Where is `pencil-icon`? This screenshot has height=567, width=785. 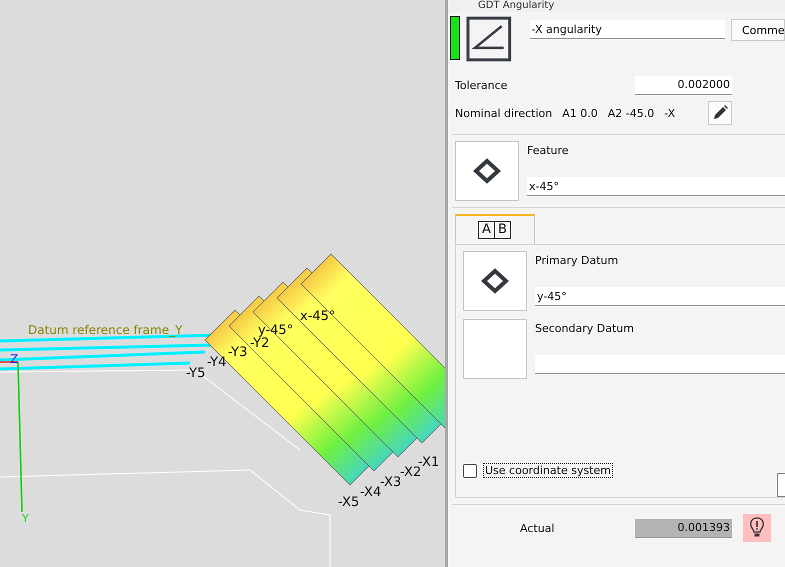 pencil-icon is located at coordinates (720, 113).